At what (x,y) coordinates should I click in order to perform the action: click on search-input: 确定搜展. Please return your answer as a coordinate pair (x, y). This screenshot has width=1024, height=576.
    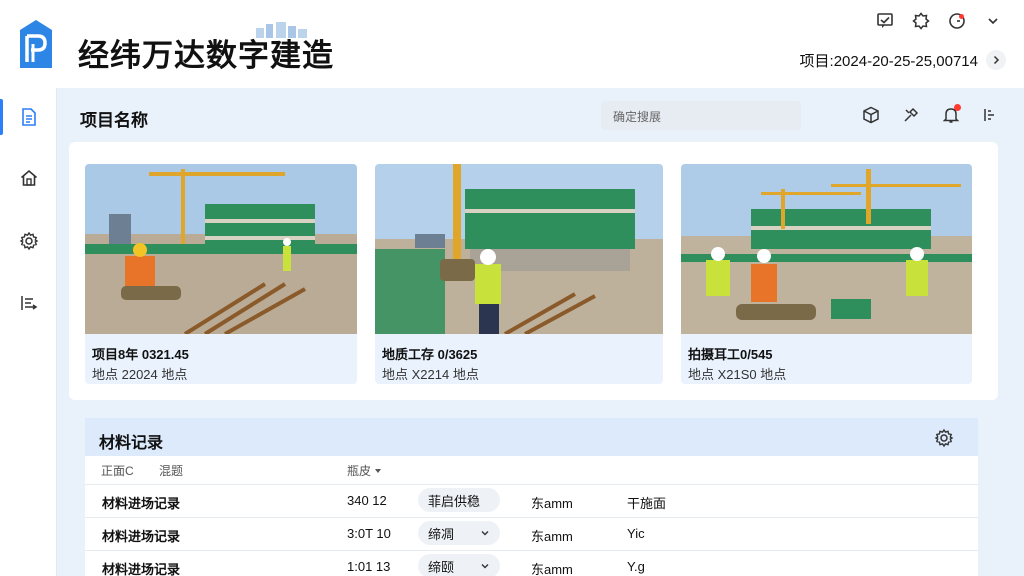
    Looking at the image, I should click on (701, 115).